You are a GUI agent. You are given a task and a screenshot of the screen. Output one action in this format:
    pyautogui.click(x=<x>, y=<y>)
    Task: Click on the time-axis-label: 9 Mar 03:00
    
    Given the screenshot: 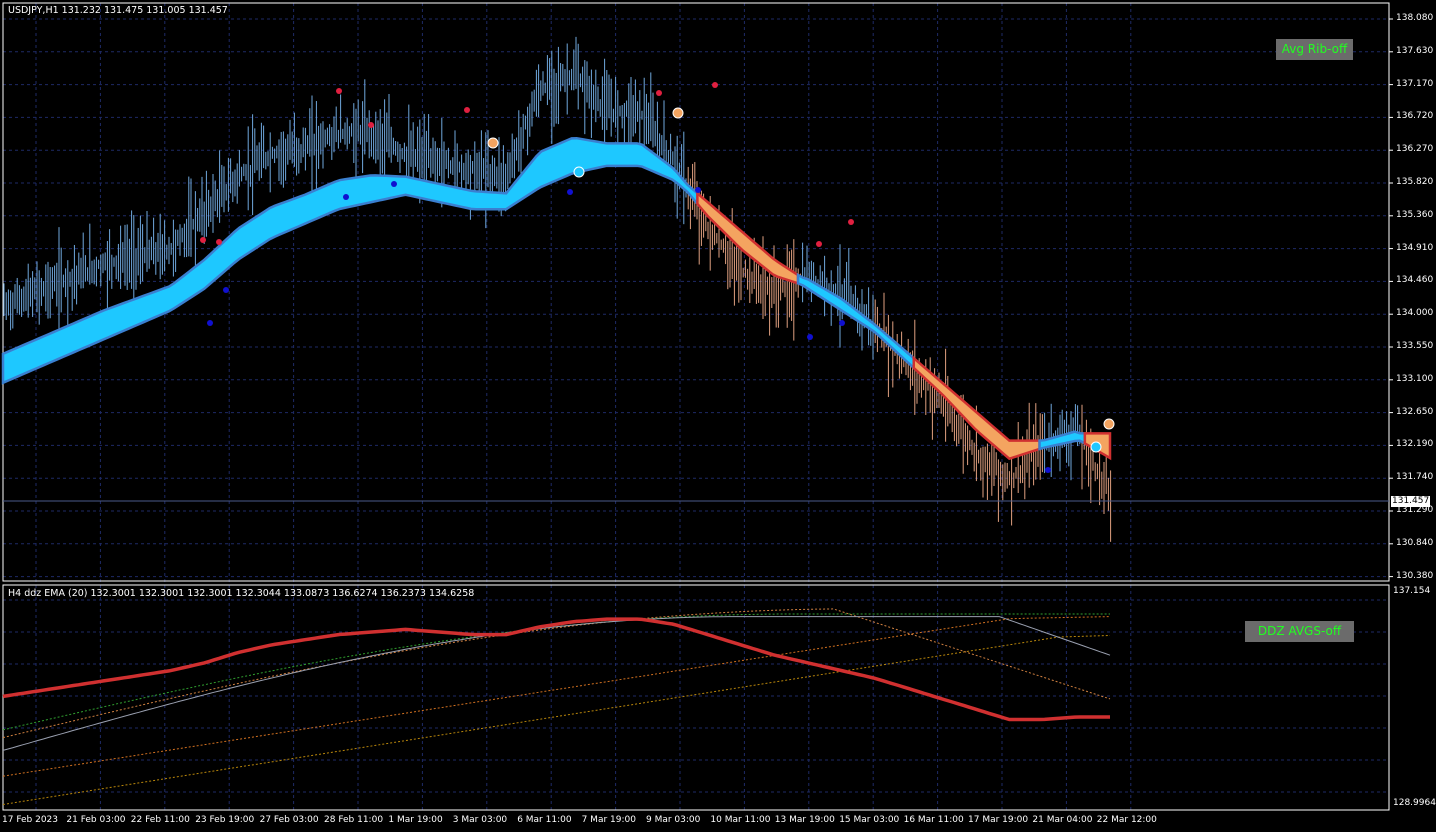 What is the action you would take?
    pyautogui.click(x=673, y=820)
    